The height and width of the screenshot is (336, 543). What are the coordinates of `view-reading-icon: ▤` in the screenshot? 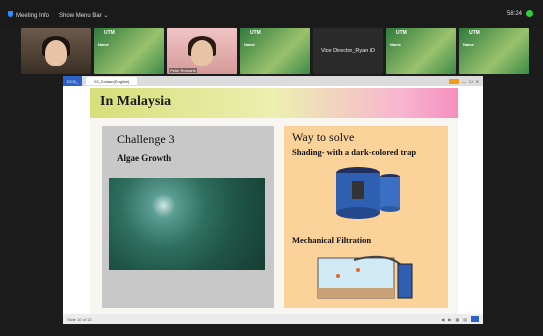 It's located at (465, 319).